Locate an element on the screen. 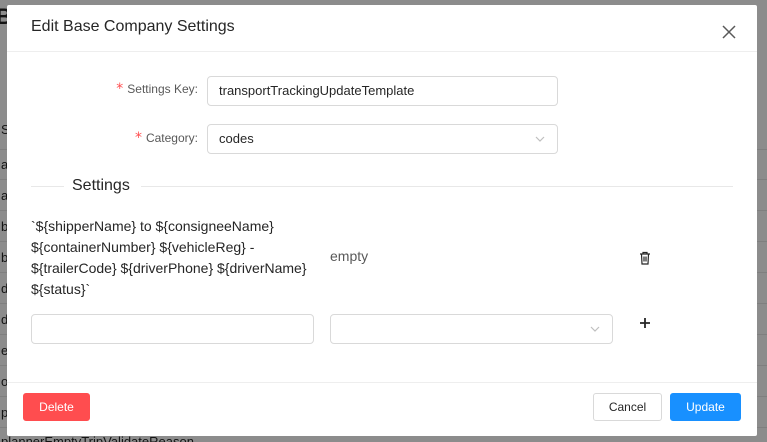  trash-icon is located at coordinates (645, 258).